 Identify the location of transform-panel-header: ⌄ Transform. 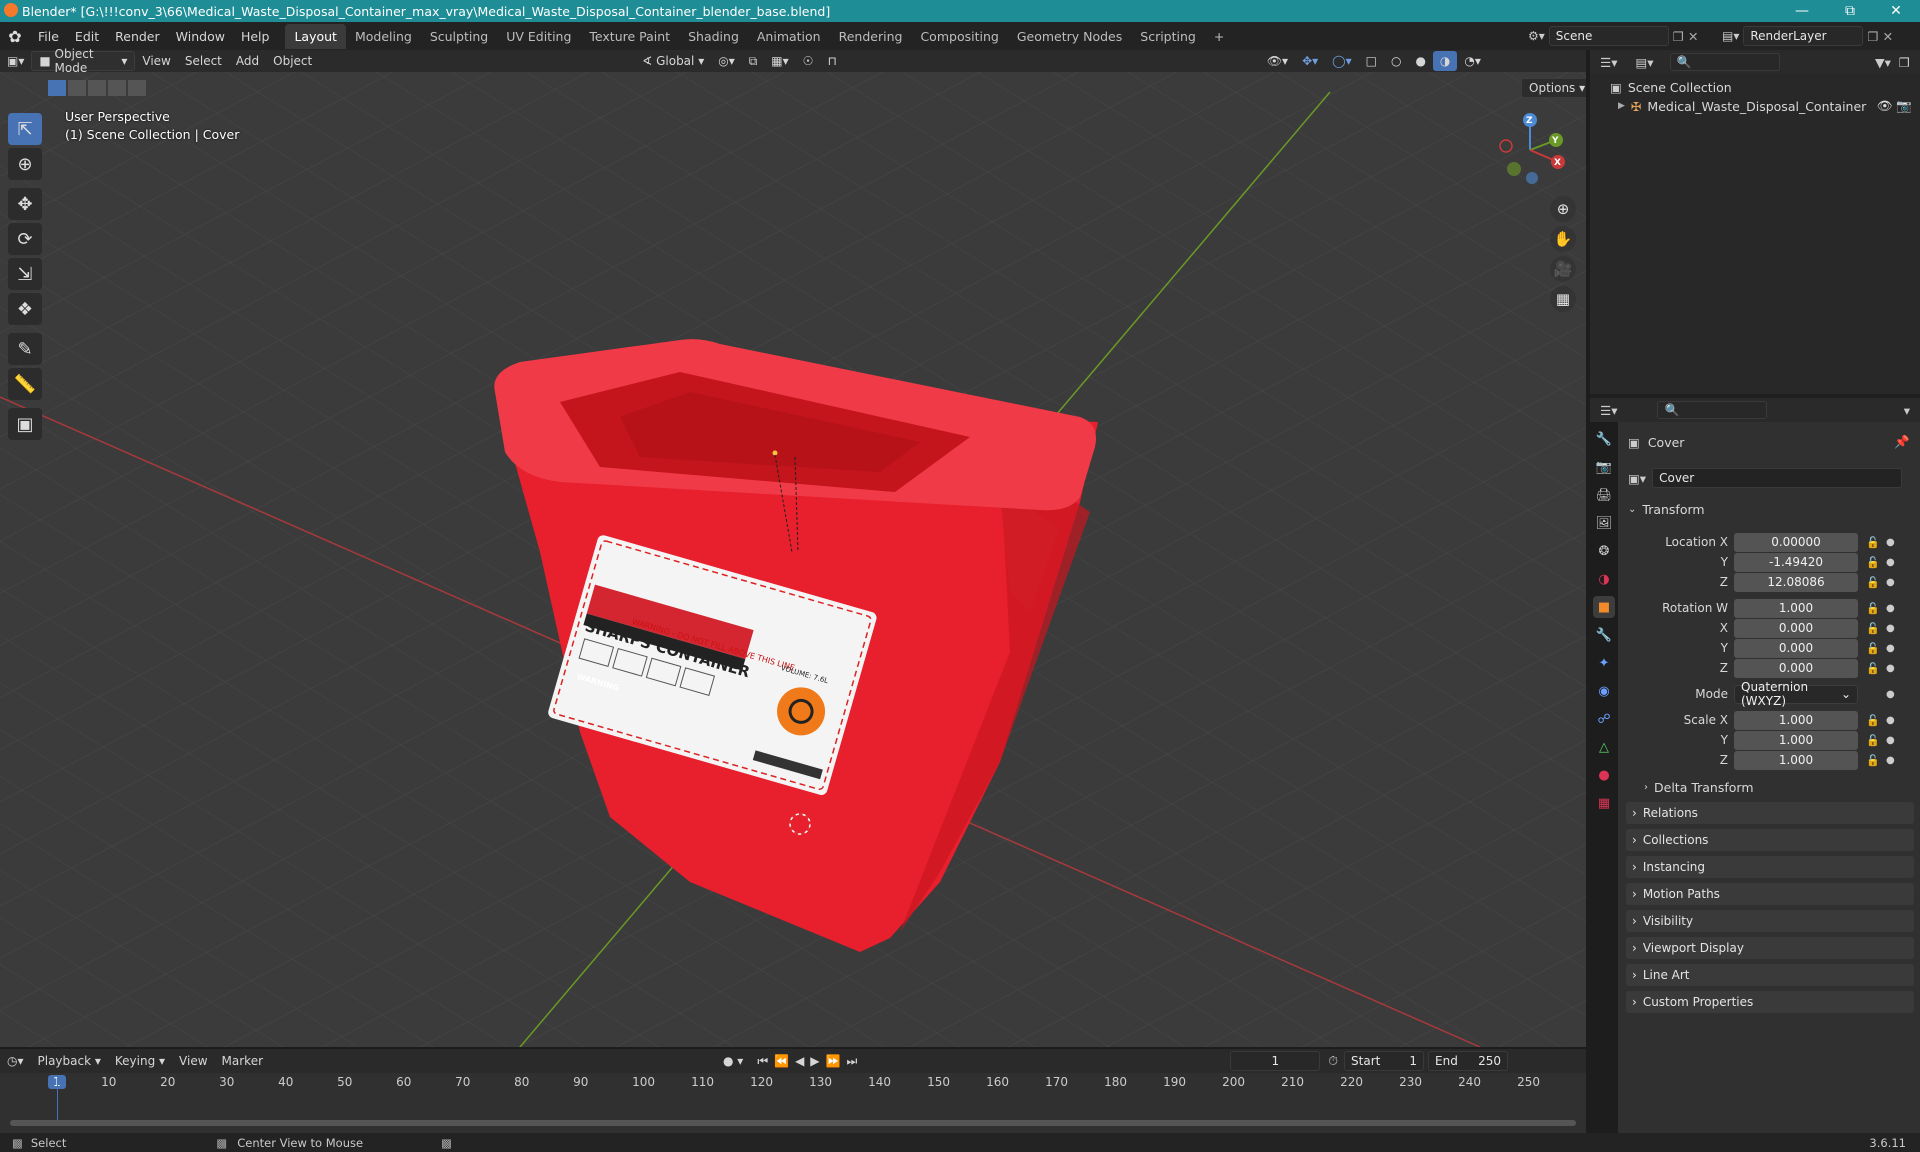
(1666, 509).